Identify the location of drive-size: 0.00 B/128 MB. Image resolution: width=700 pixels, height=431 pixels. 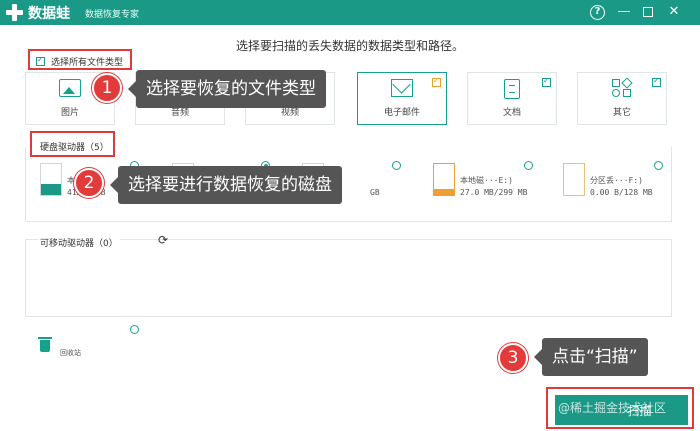
(621, 192).